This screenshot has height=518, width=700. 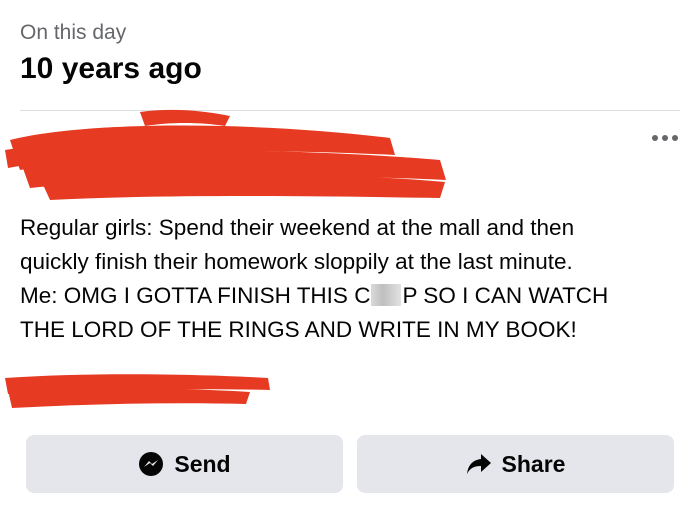 I want to click on redacted-footer, so click(x=137, y=391).